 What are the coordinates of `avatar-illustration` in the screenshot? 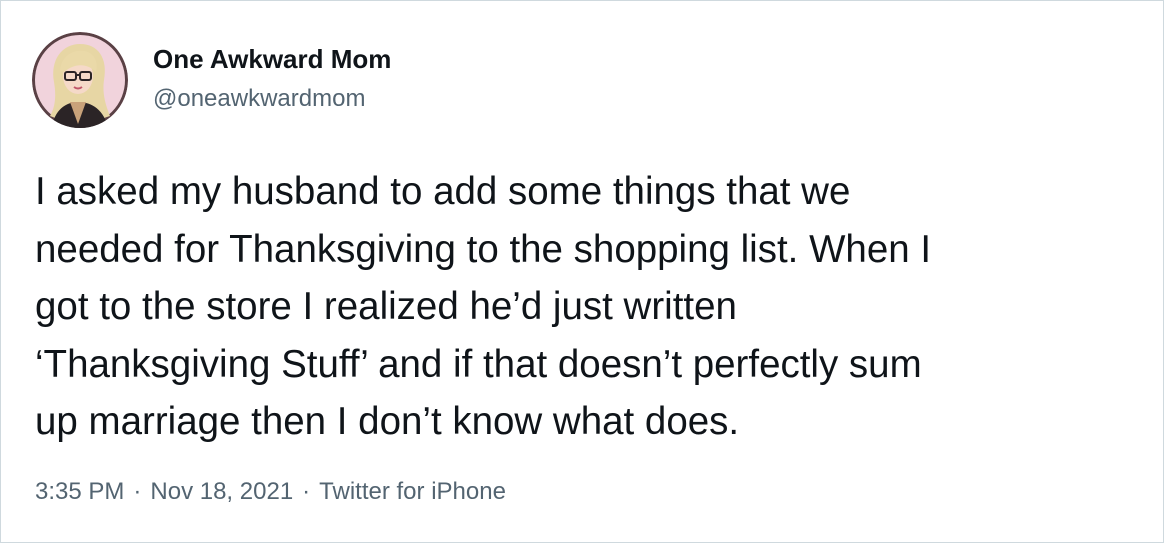 It's located at (80, 80).